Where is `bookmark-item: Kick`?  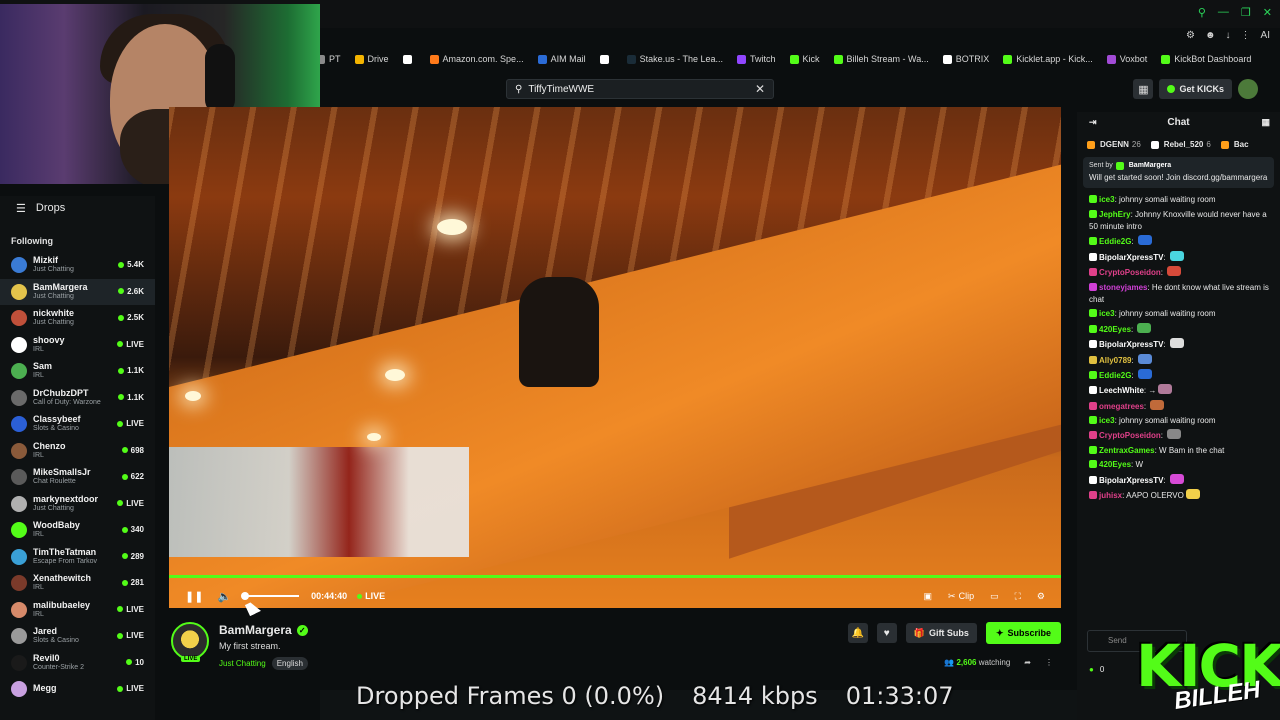 bookmark-item: Kick is located at coordinates (804, 59).